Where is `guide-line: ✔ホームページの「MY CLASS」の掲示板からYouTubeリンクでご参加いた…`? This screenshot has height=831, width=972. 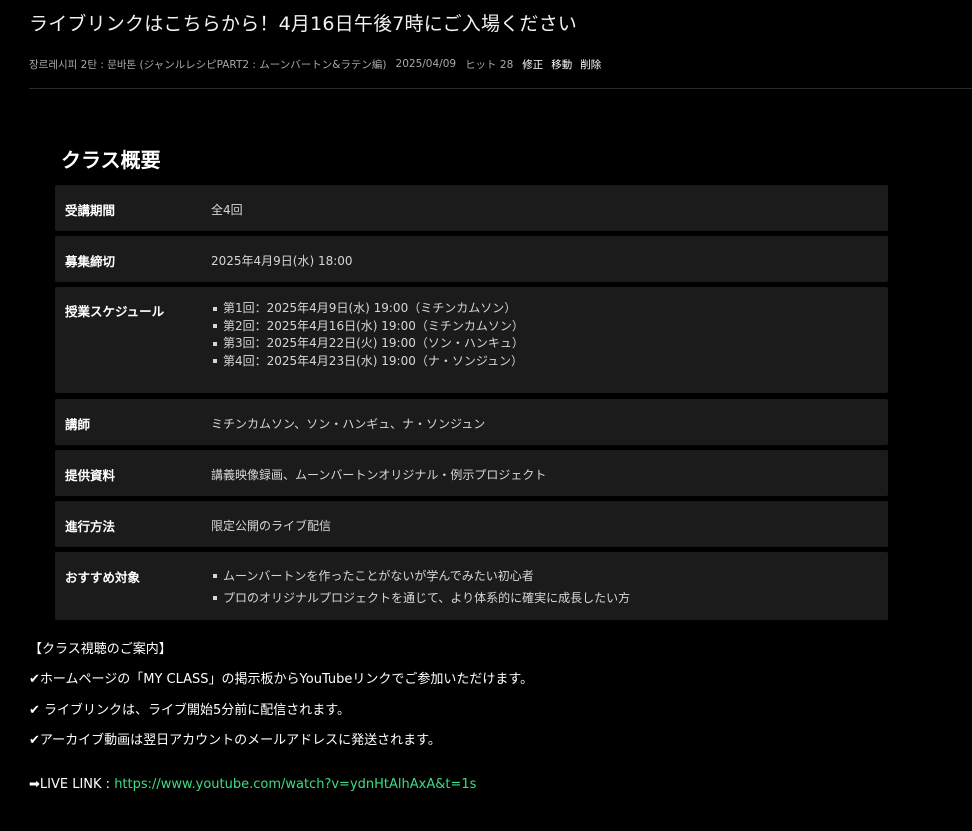
guide-line: ✔ホームページの「MY CLASS」の掲示板からYouTubeリンクでご参加いた… is located at coordinates (281, 679).